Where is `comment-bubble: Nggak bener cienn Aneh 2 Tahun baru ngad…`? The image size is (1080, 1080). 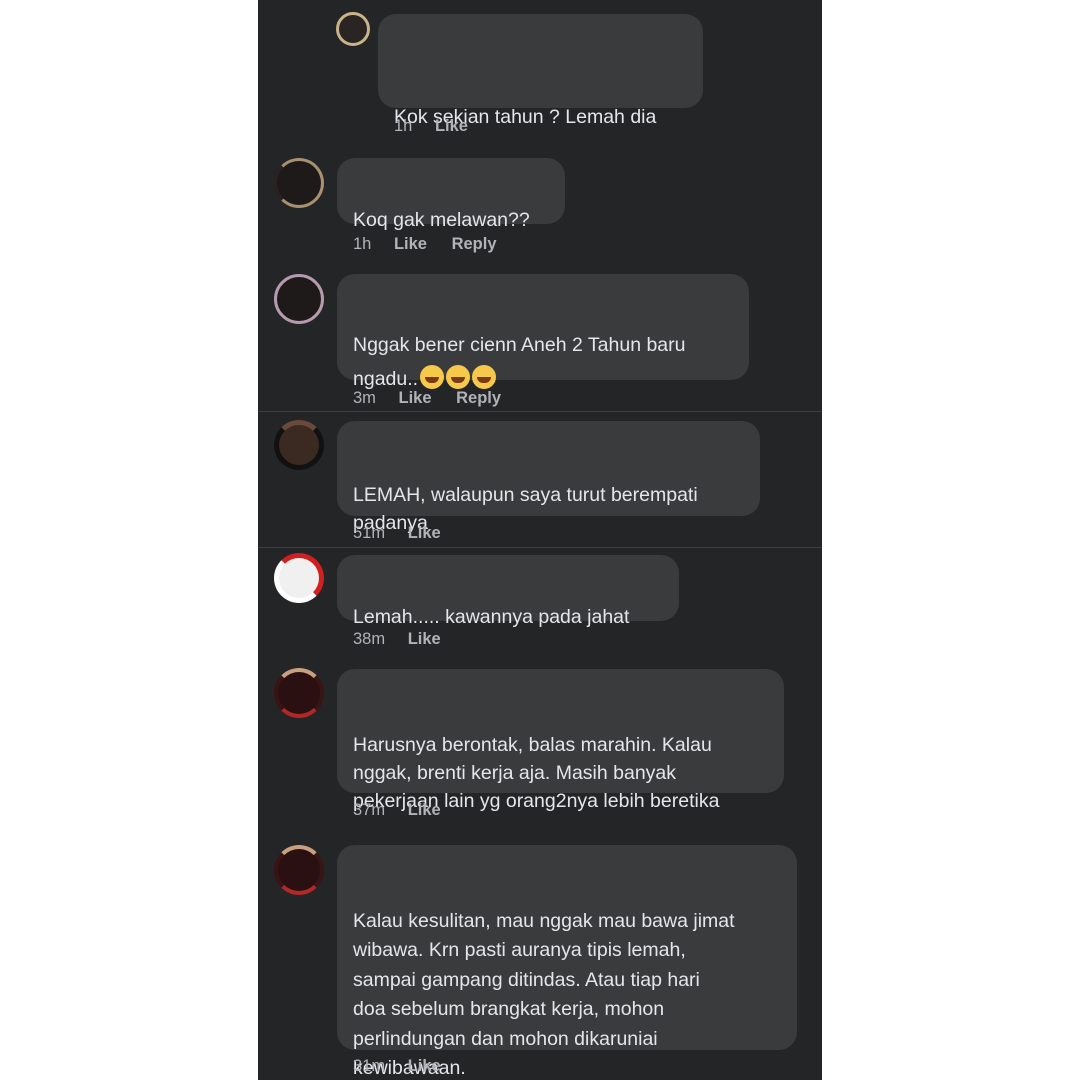
comment-bubble: Nggak bener cienn Aneh 2 Tahun baru ngad… is located at coordinates (543, 332).